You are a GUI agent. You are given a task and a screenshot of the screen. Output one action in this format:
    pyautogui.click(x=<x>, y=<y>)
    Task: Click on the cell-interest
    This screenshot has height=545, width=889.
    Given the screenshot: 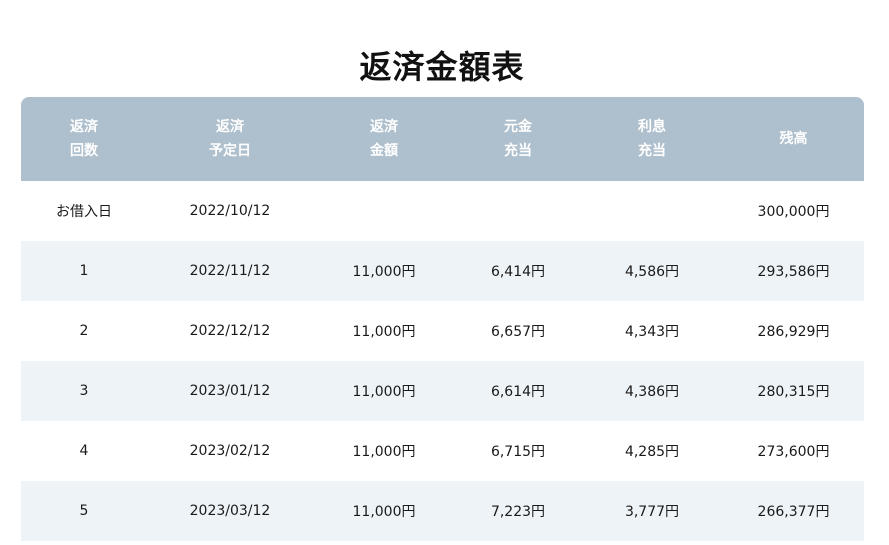 What is the action you would take?
    pyautogui.click(x=652, y=211)
    